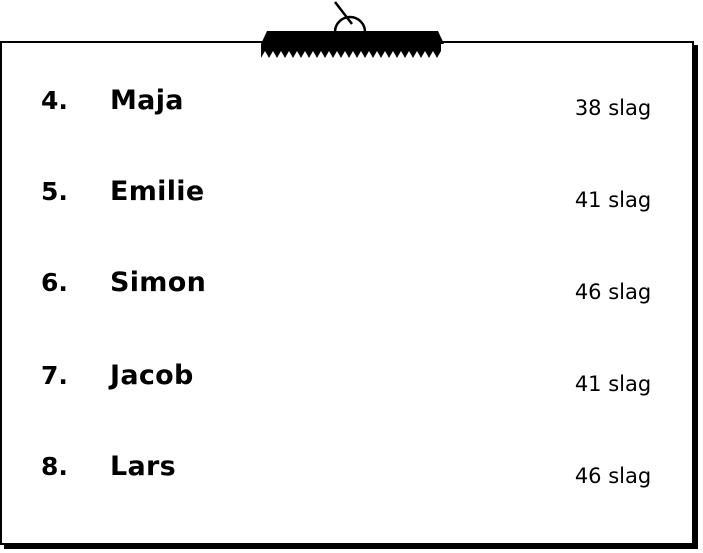 The width and height of the screenshot is (703, 553). What do you see at coordinates (347, 106) in the screenshot?
I see `list-item: 4. Maja 38 slag` at bounding box center [347, 106].